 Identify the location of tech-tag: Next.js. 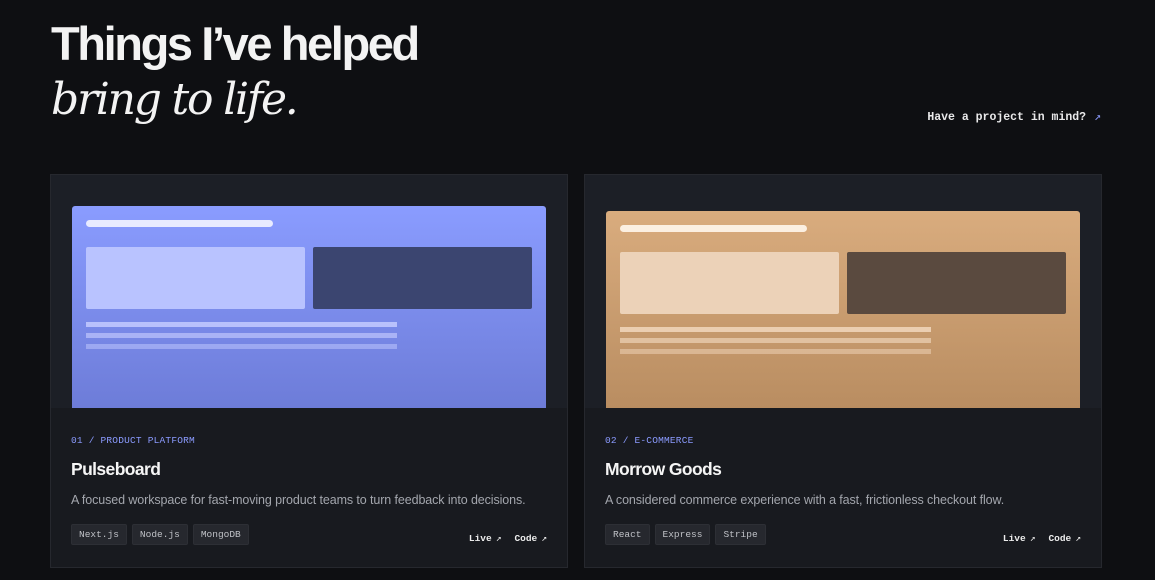
(99, 534).